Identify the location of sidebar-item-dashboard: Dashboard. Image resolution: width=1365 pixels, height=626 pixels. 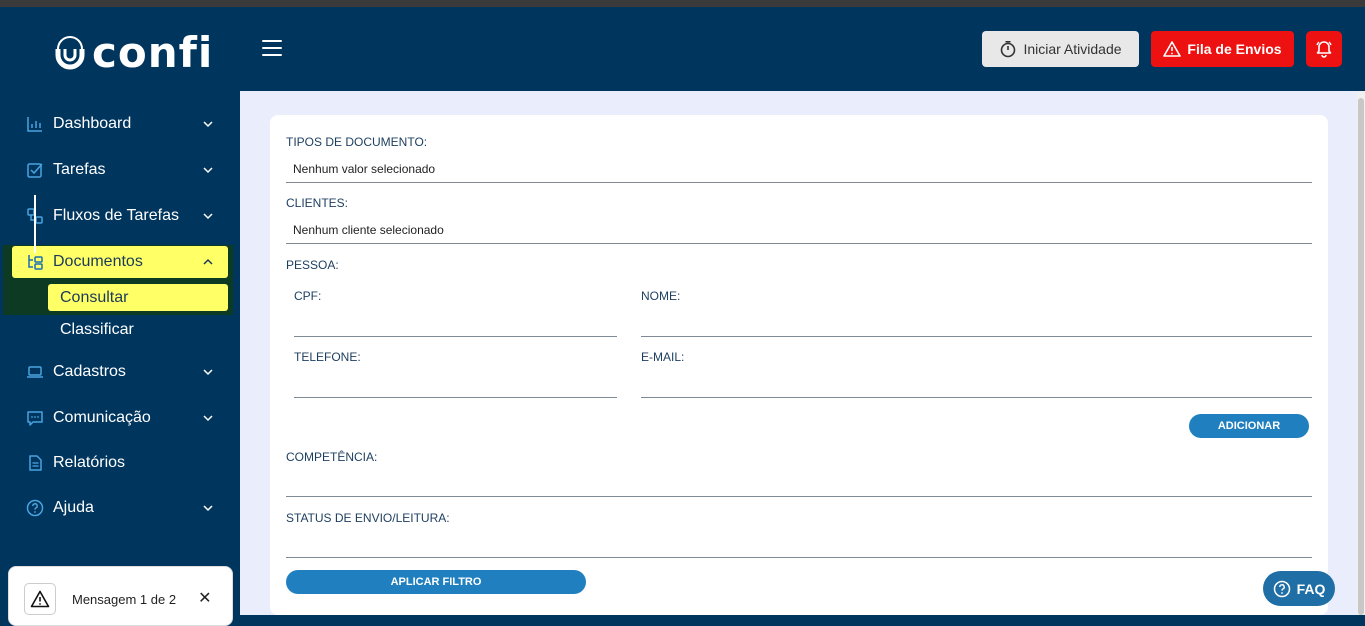
(120, 124).